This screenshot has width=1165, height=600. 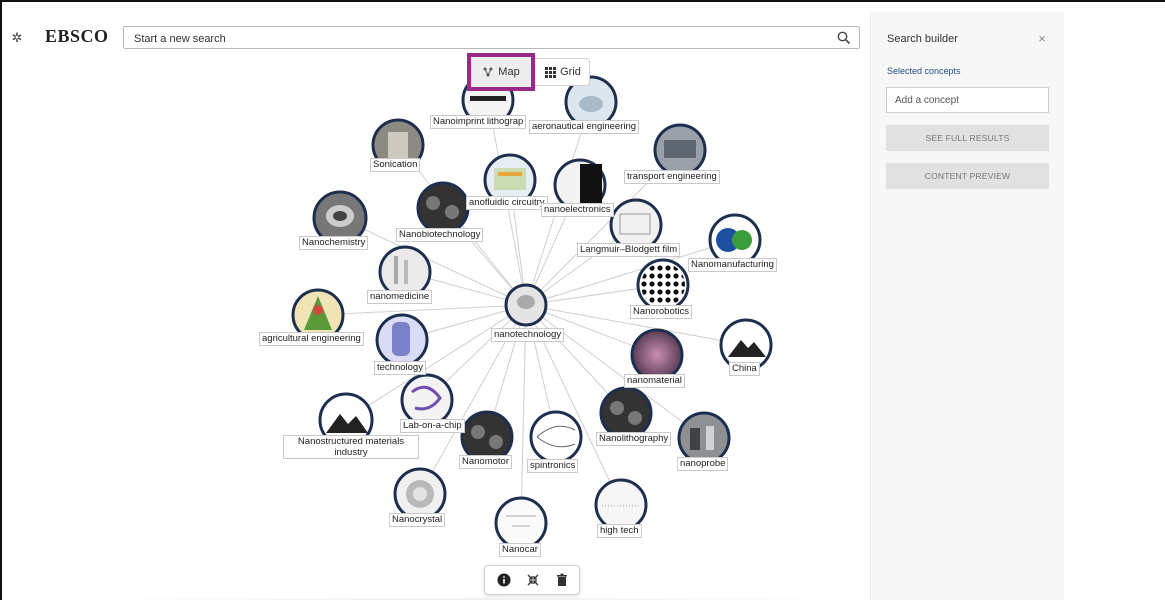 What do you see at coordinates (619, 531) in the screenshot?
I see `node-label: high tech` at bounding box center [619, 531].